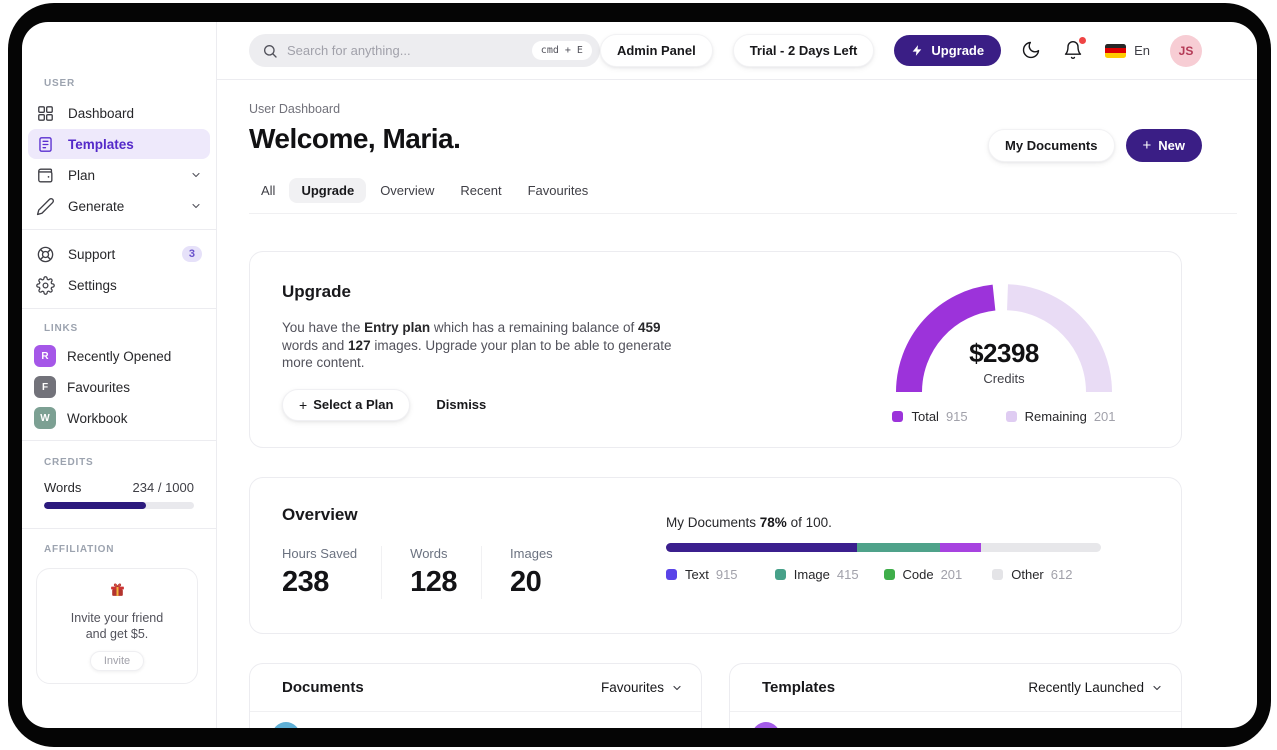 This screenshot has width=1277, height=750. What do you see at coordinates (899, 547) in the screenshot?
I see `bar-segment-image` at bounding box center [899, 547].